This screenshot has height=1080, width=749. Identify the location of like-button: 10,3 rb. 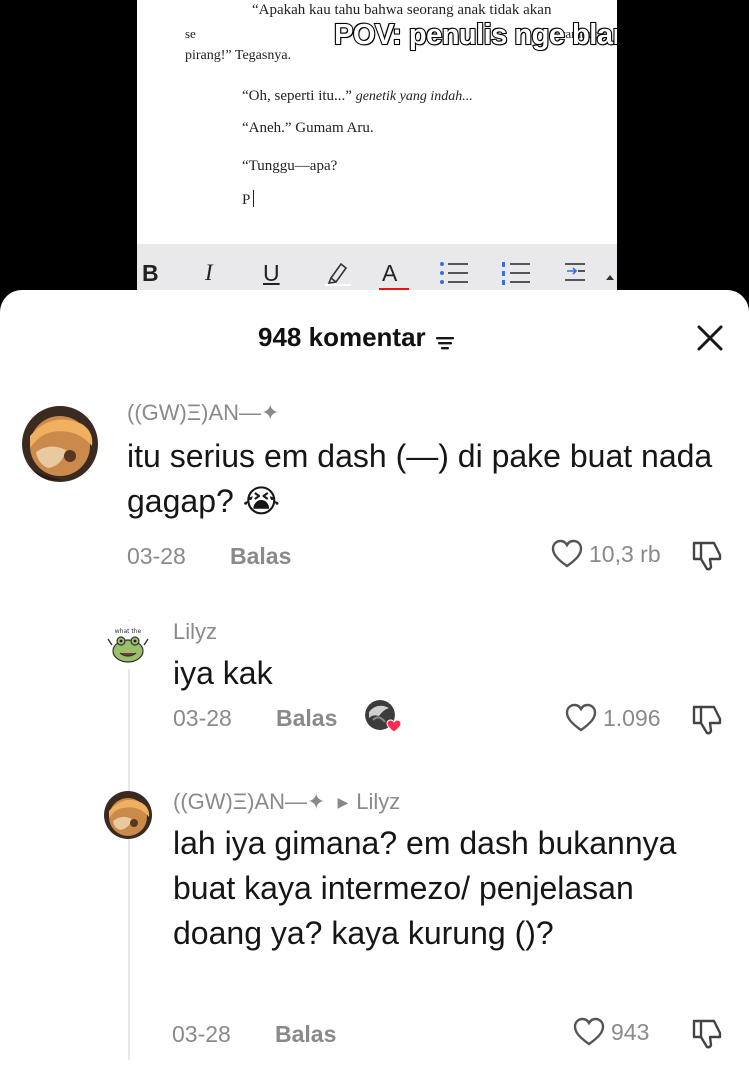
(606, 554).